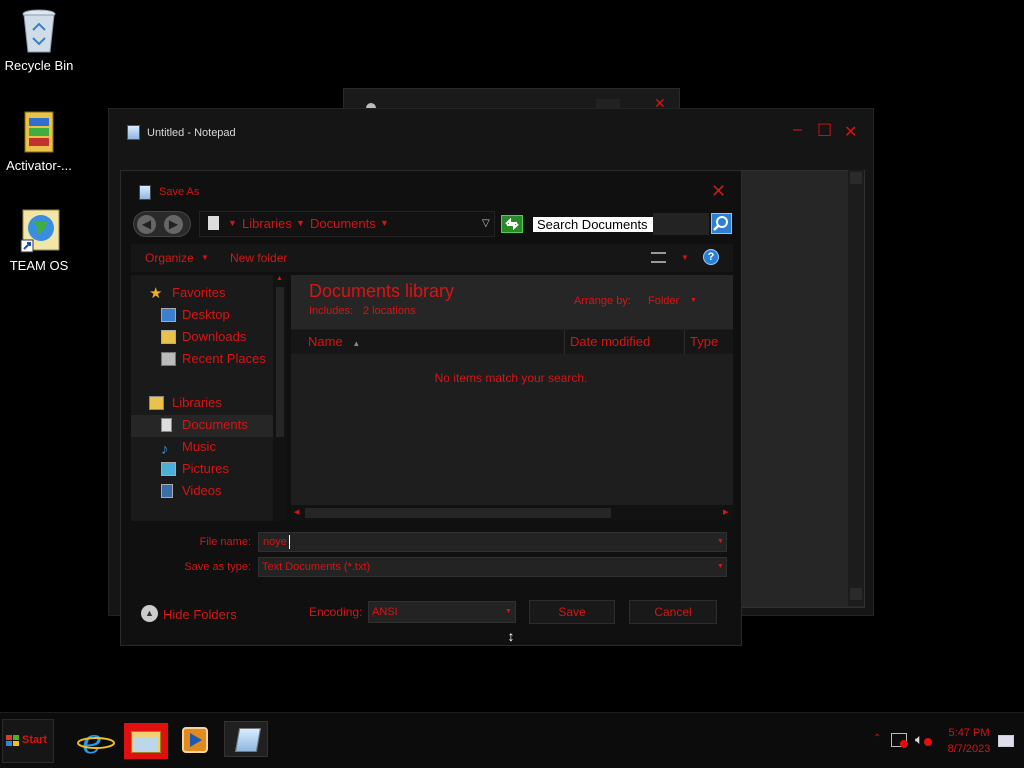  I want to click on media-player-icon, so click(196, 741).